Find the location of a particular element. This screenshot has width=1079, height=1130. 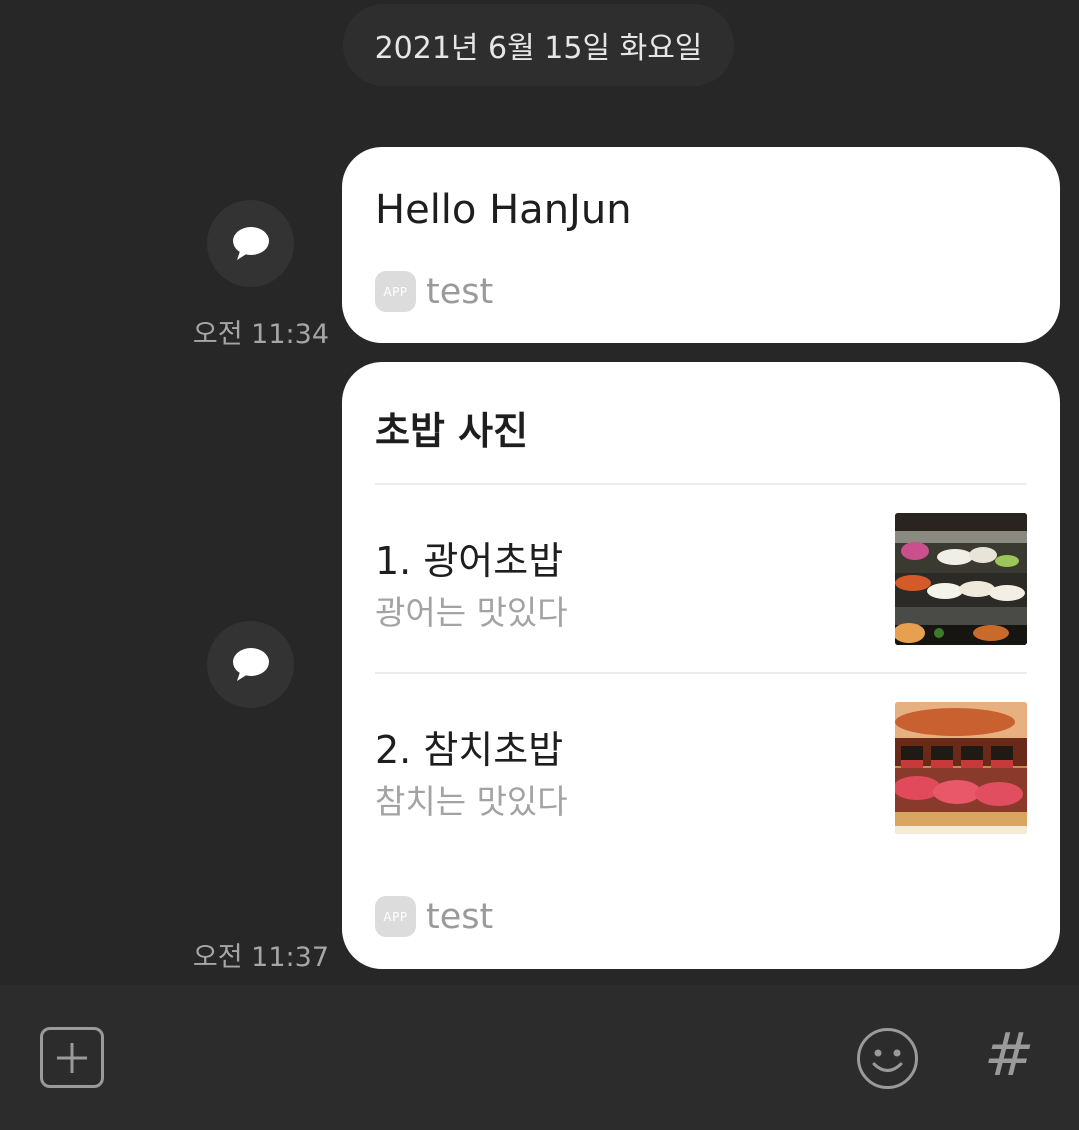

message-time: 오전 11:34 is located at coordinates (260, 334).